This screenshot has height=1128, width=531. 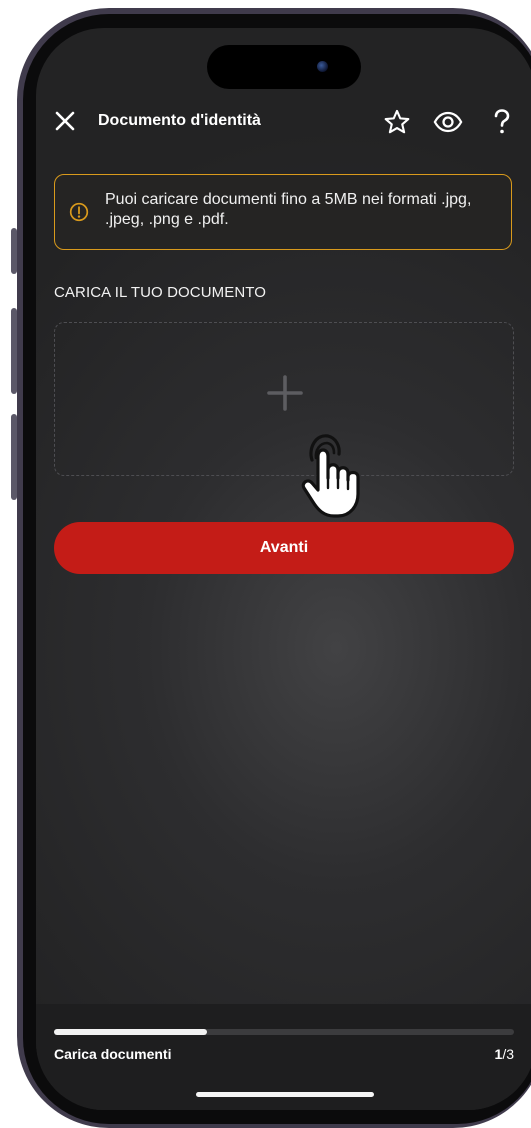 I want to click on close-button, so click(x=65, y=121).